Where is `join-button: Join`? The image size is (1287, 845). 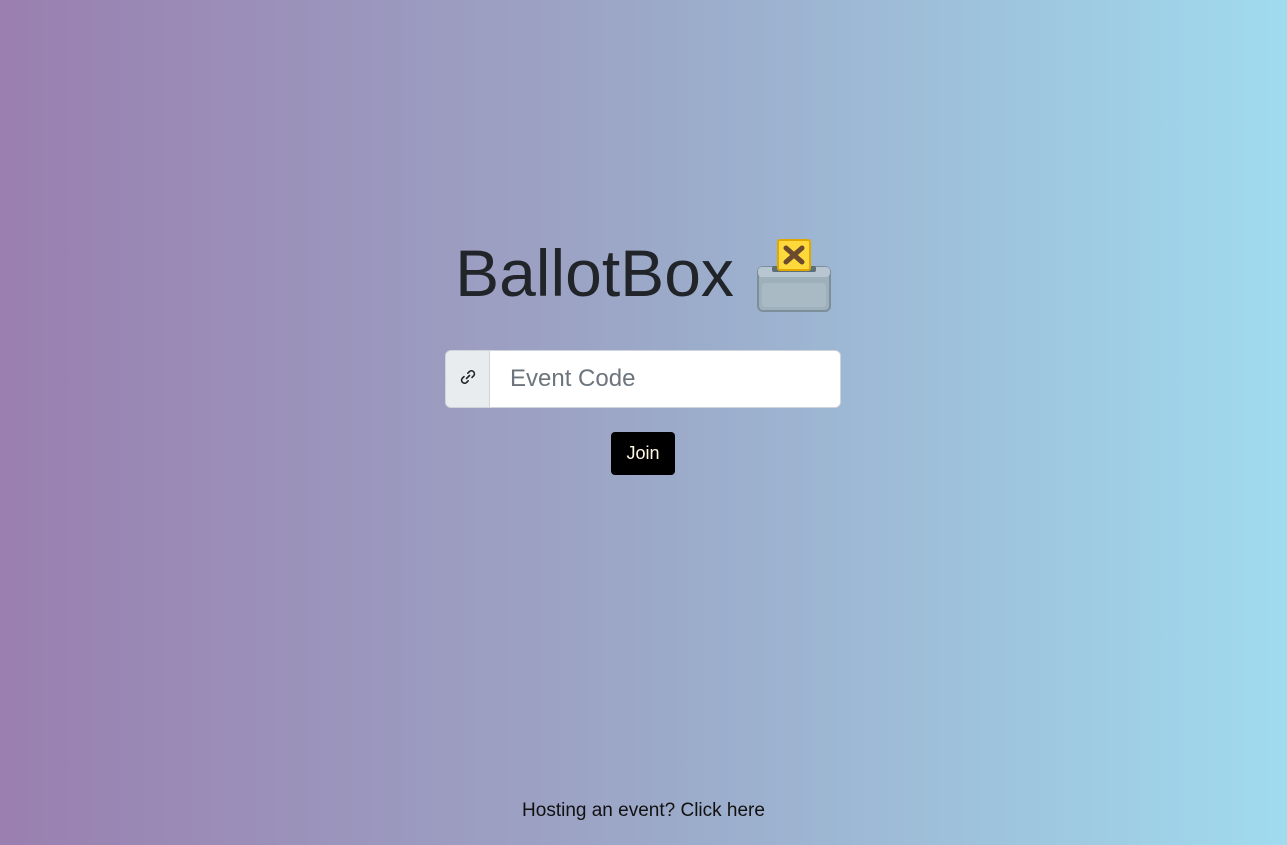 join-button: Join is located at coordinates (643, 453).